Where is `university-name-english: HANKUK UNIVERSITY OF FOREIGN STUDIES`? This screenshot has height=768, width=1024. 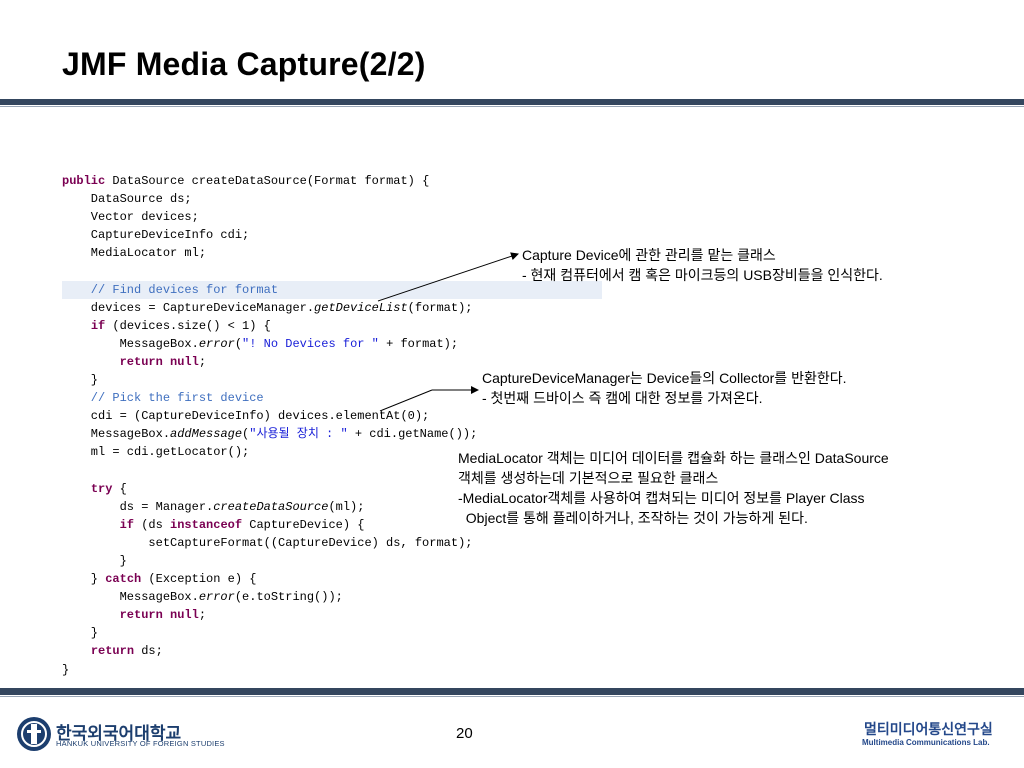 university-name-english: HANKUK UNIVERSITY OF FOREIGN STUDIES is located at coordinates (140, 743).